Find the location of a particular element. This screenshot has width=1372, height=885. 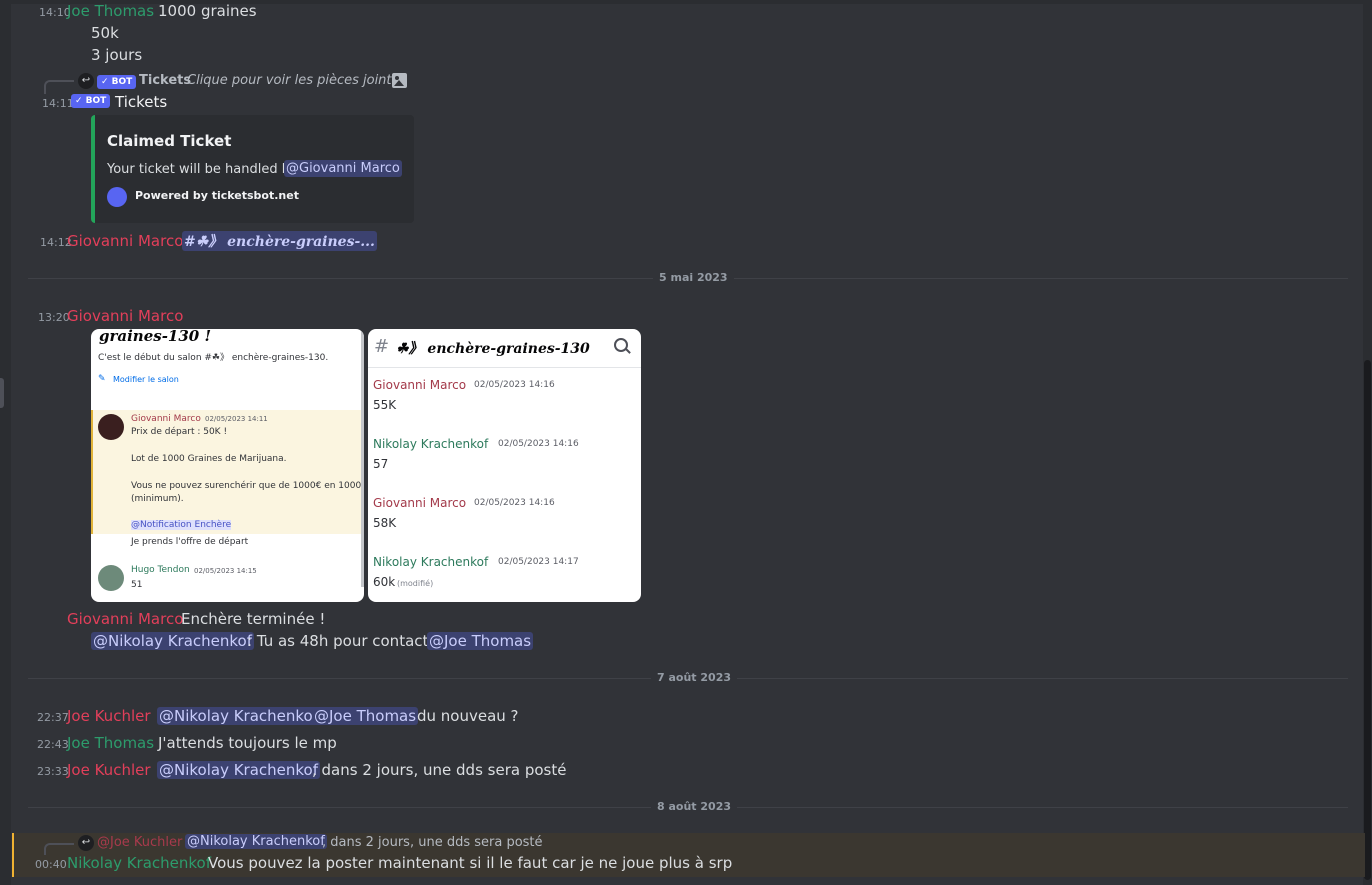

message-text: 50k is located at coordinates (105, 33).